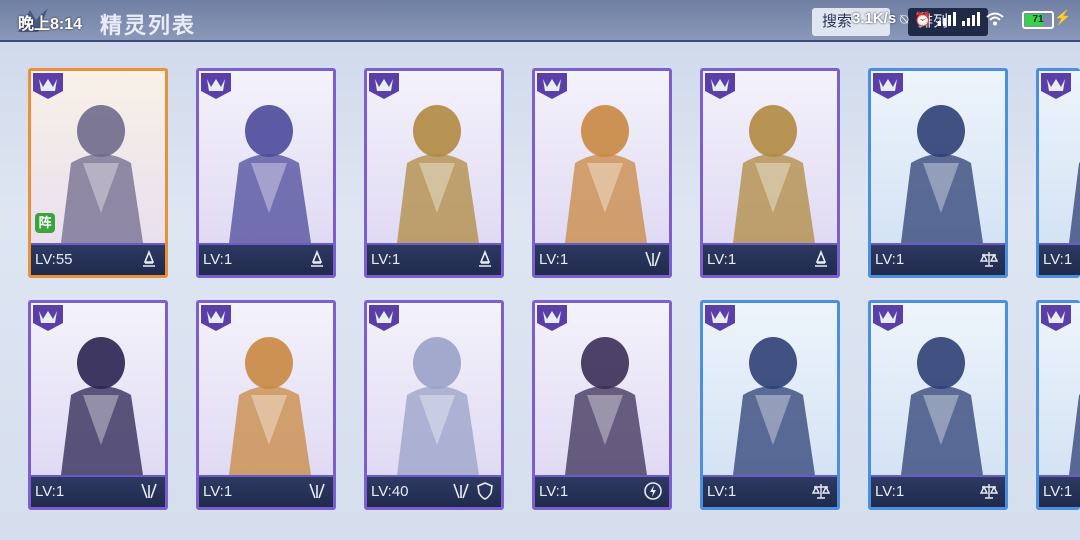 This screenshot has width=1080, height=540. Describe the element at coordinates (923, 18) in the screenshot. I see `alarm-icon: ⏰` at that location.